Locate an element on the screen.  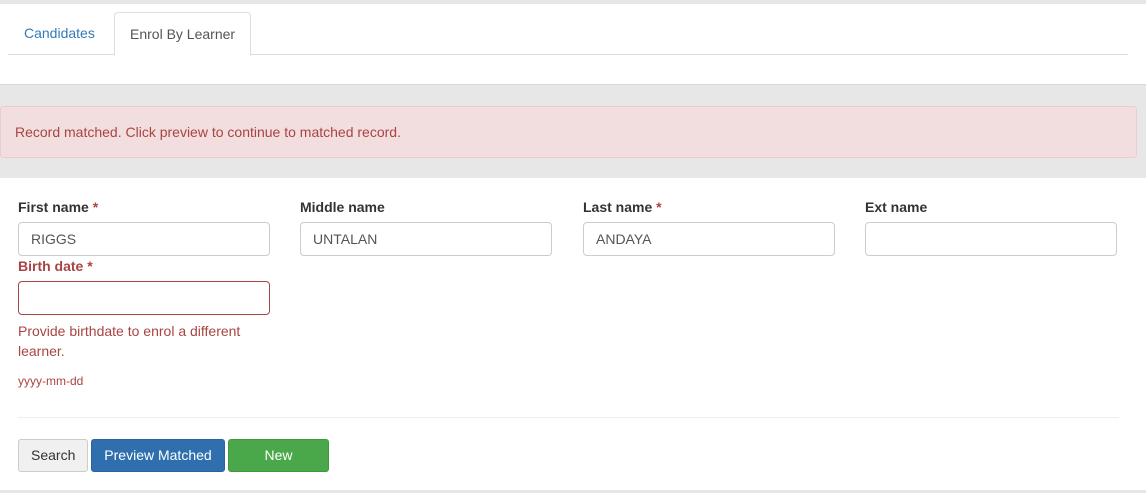
first-name-group: First name * is located at coordinates (144, 227).